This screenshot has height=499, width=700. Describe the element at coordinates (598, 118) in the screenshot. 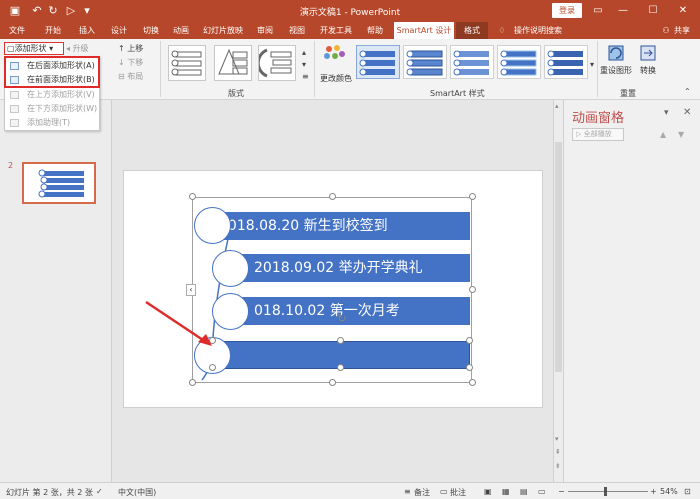

I see `animation-pane-title: 动画窗格` at that location.